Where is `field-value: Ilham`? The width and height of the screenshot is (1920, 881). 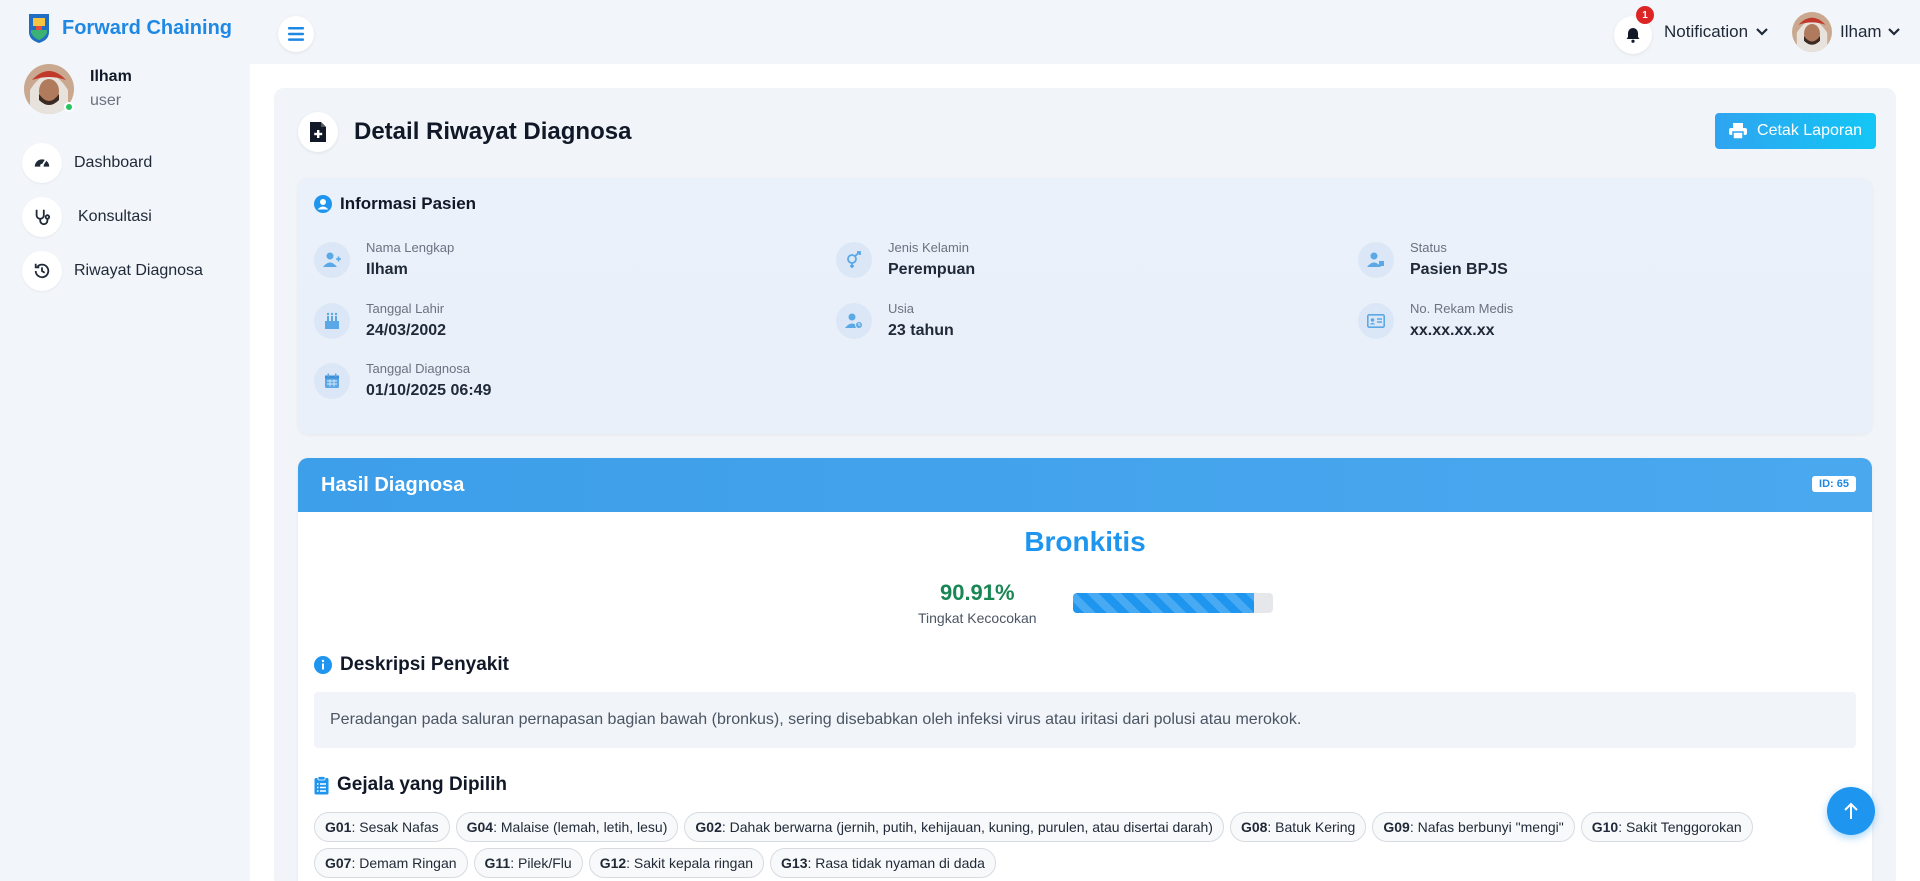 field-value: Ilham is located at coordinates (387, 269).